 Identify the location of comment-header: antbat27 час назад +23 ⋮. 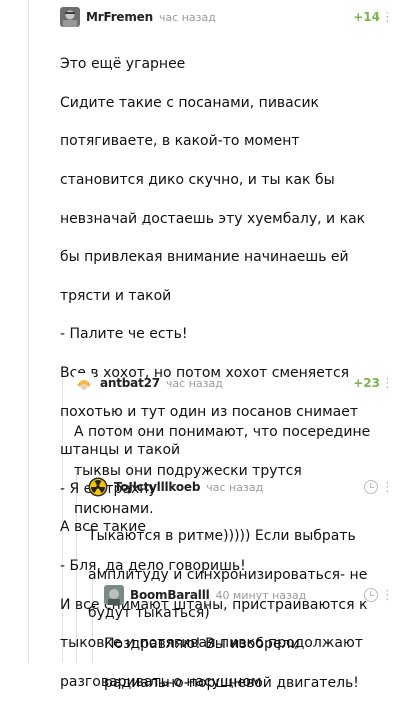
(236, 383).